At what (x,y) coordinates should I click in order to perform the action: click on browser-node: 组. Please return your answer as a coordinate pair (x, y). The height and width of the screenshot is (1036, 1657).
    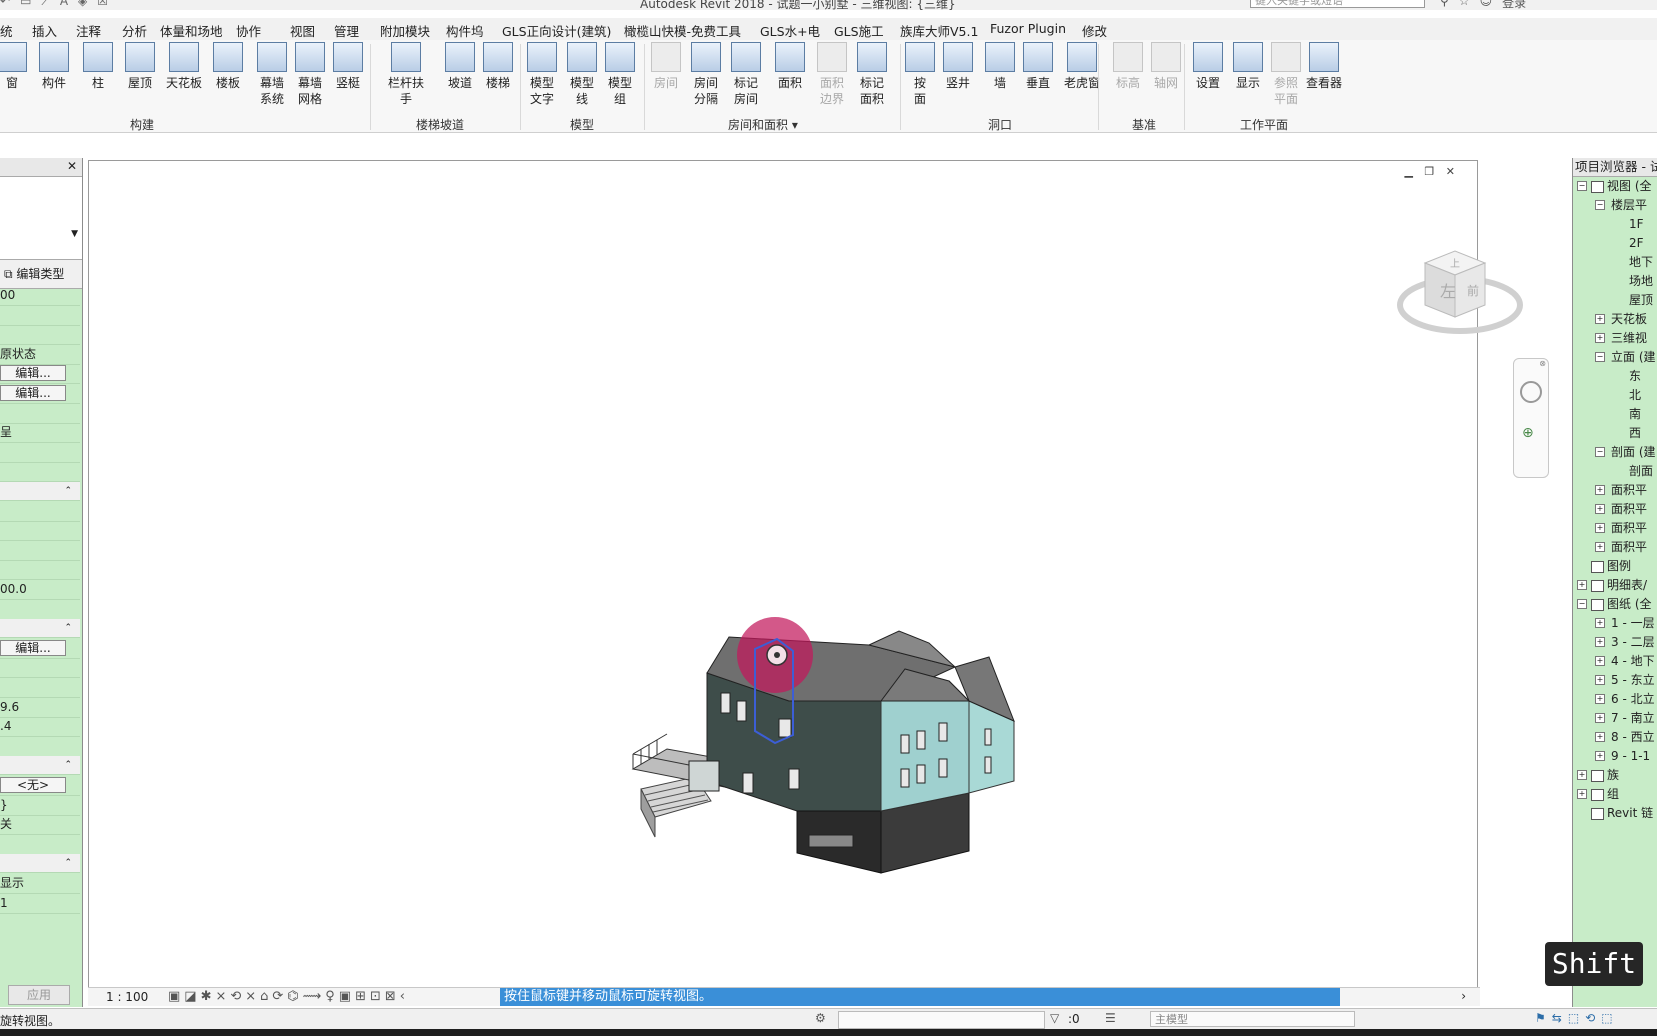
    Looking at the image, I should click on (1613, 794).